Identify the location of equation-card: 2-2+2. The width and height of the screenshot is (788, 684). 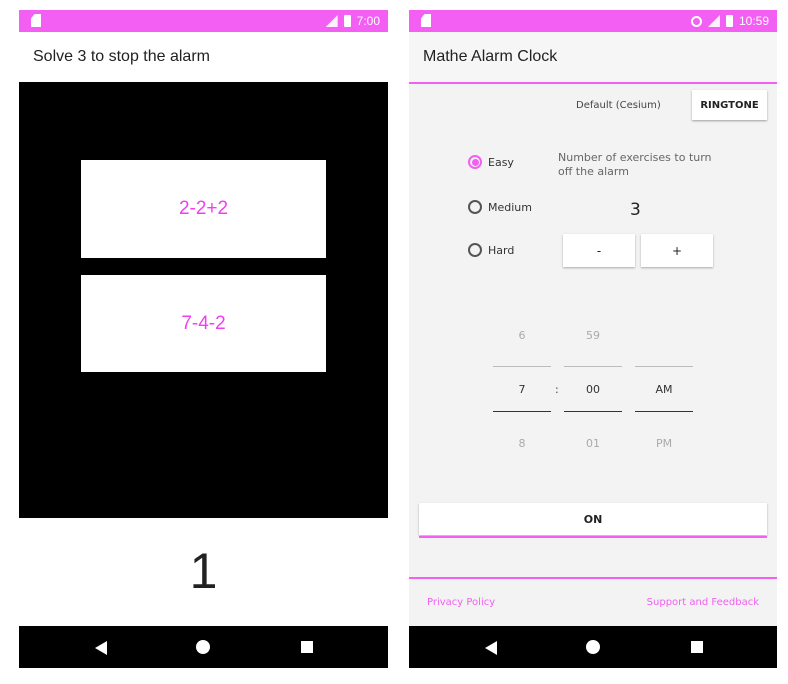
(203, 209).